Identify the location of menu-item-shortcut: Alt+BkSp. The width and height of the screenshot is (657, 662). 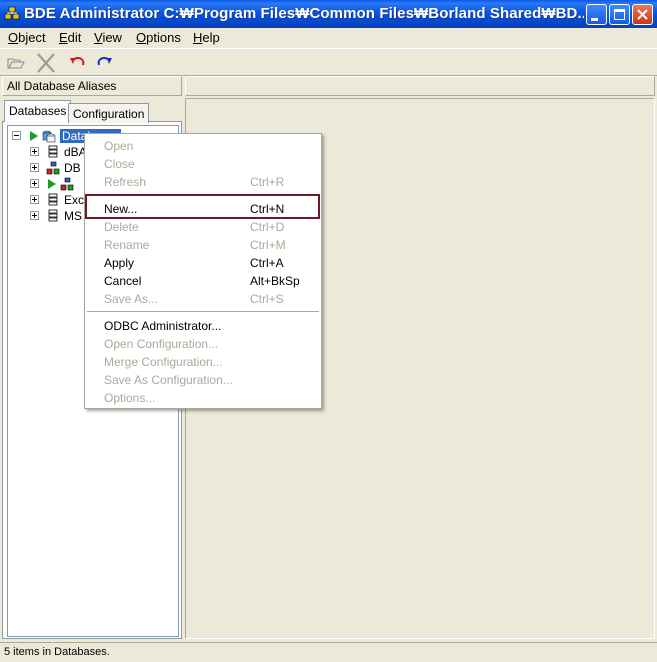
(275, 281).